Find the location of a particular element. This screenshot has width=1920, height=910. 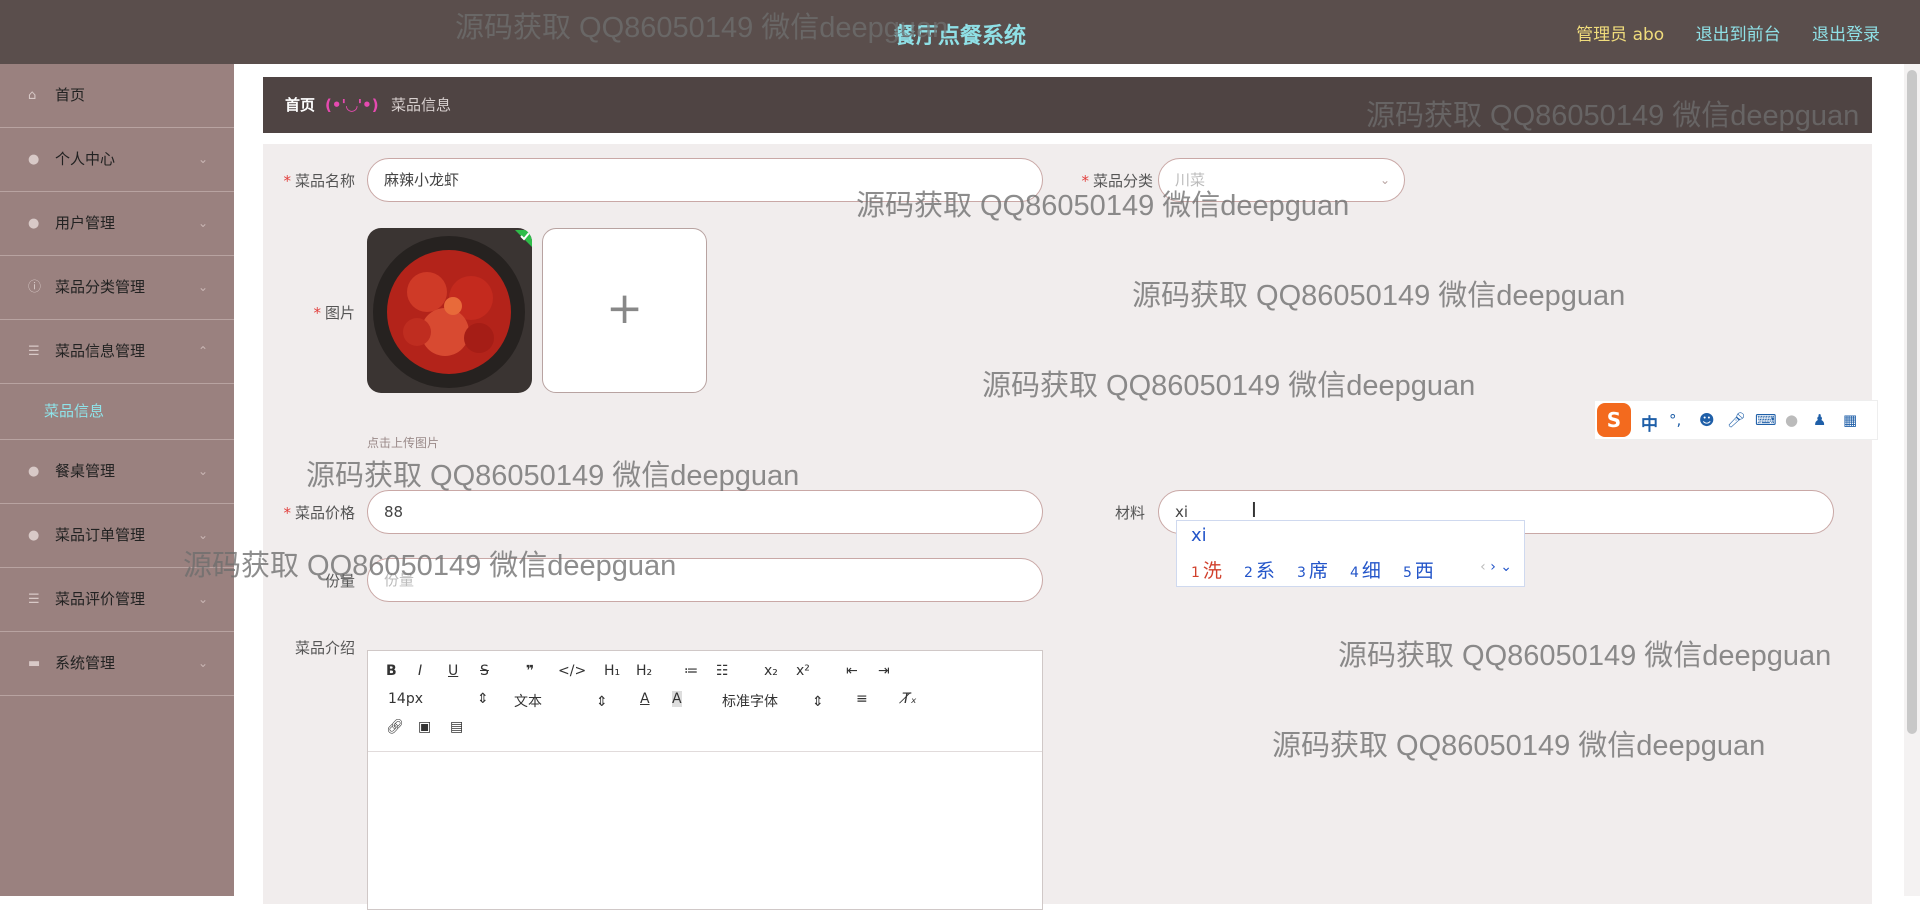

align-icon: ≡ is located at coordinates (862, 699).